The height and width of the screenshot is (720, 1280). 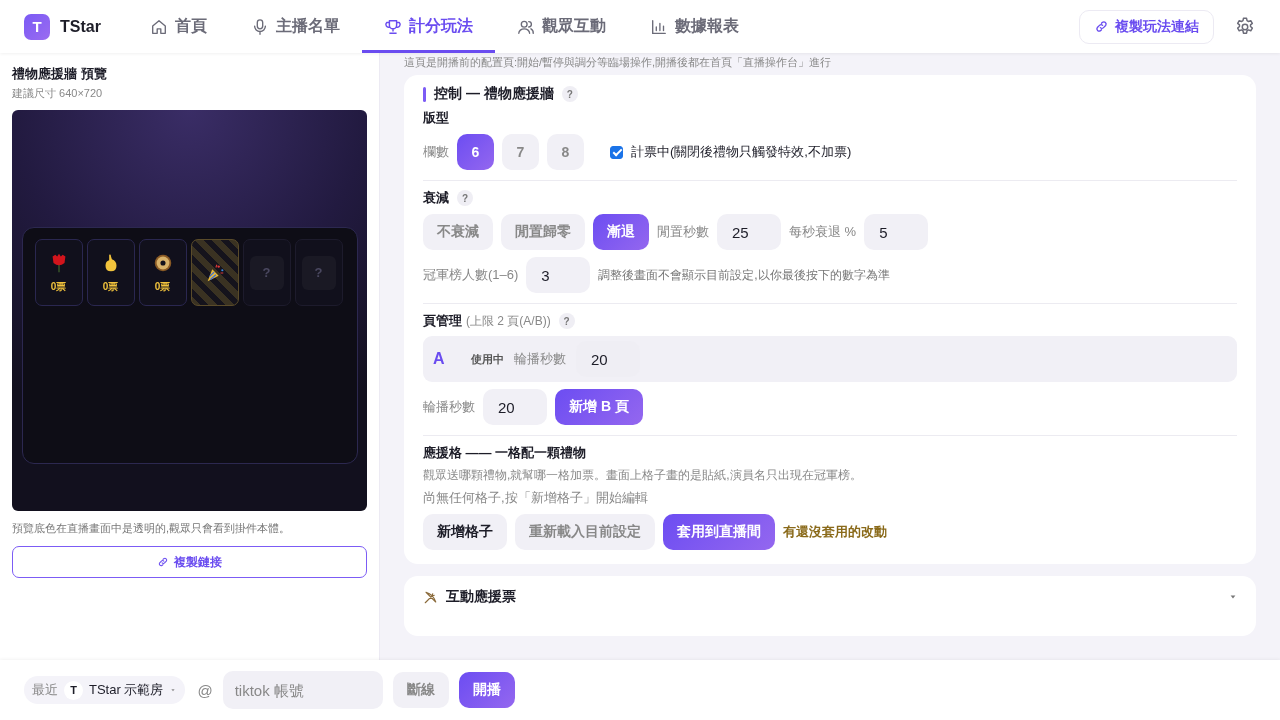 What do you see at coordinates (1233, 597) in the screenshot?
I see `caret-icon` at bounding box center [1233, 597].